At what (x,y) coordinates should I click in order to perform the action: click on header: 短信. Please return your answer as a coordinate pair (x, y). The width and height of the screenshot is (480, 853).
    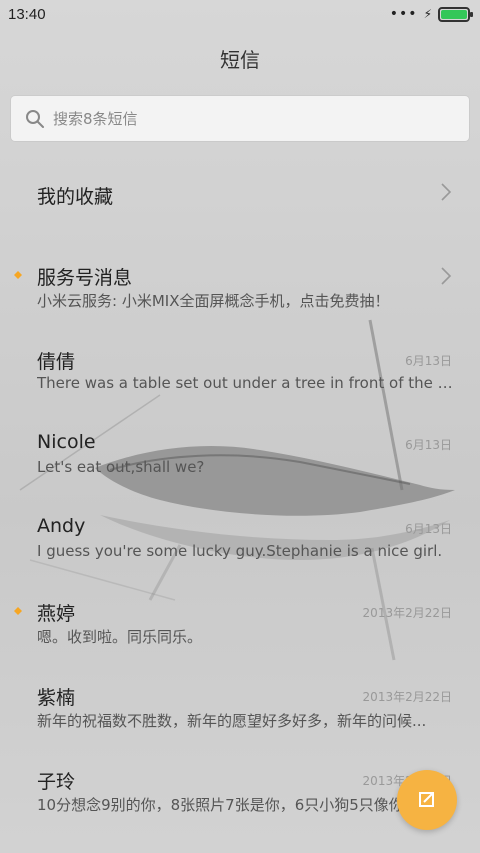
    Looking at the image, I should click on (240, 58).